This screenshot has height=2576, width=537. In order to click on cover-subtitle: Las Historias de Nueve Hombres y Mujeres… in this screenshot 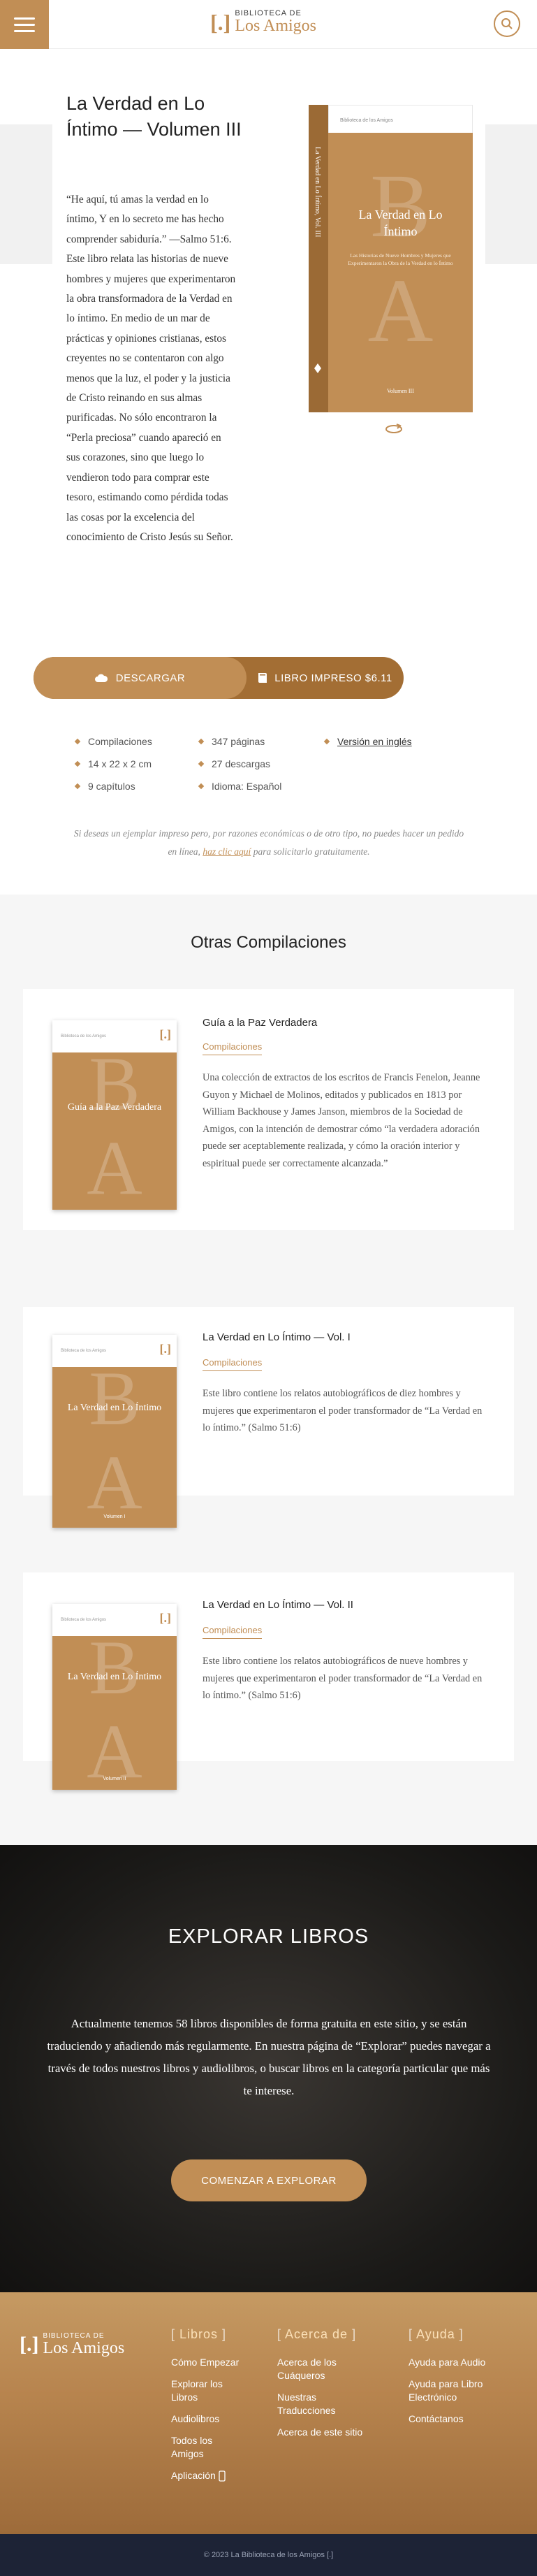, I will do `click(400, 259)`.